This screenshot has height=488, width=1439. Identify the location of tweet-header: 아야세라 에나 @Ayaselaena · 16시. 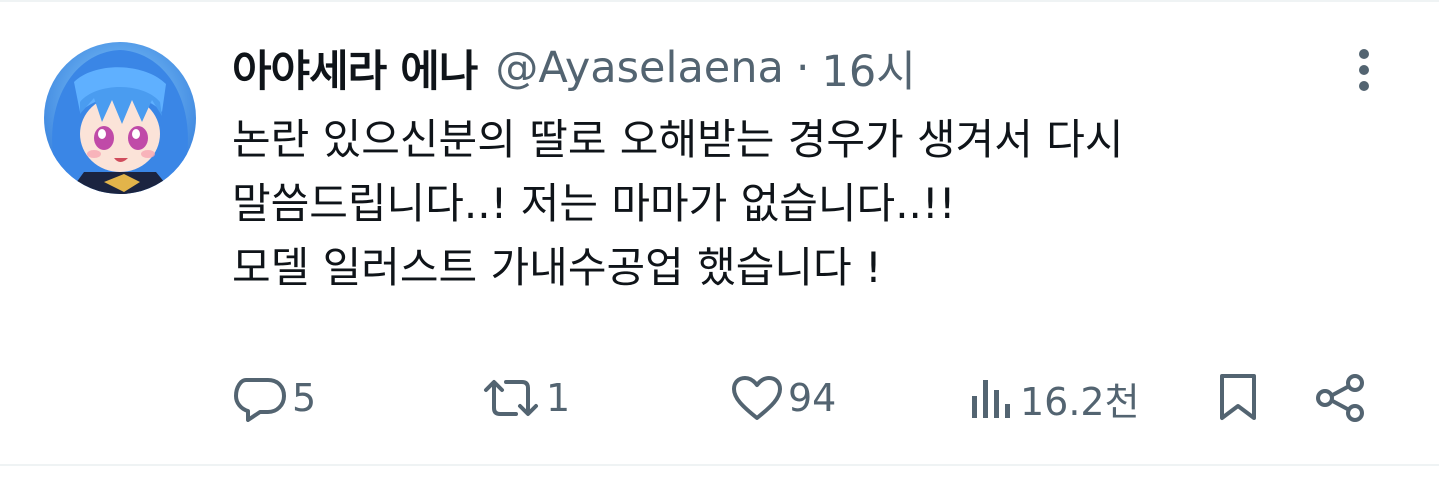
(574, 68).